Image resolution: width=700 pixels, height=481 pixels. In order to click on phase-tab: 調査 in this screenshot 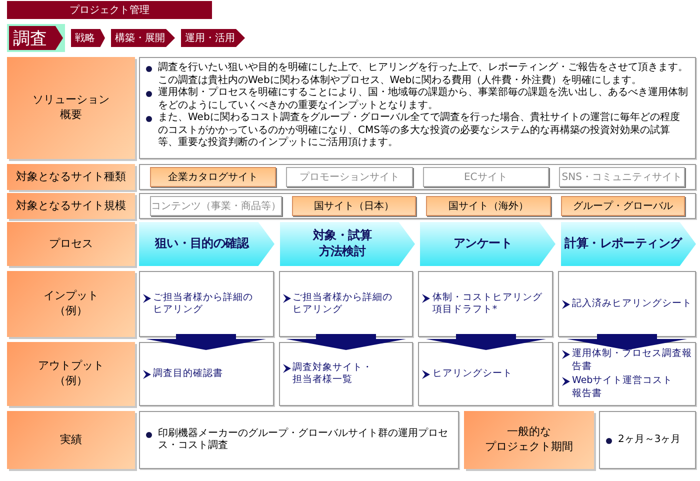, I will do `click(36, 38)`.